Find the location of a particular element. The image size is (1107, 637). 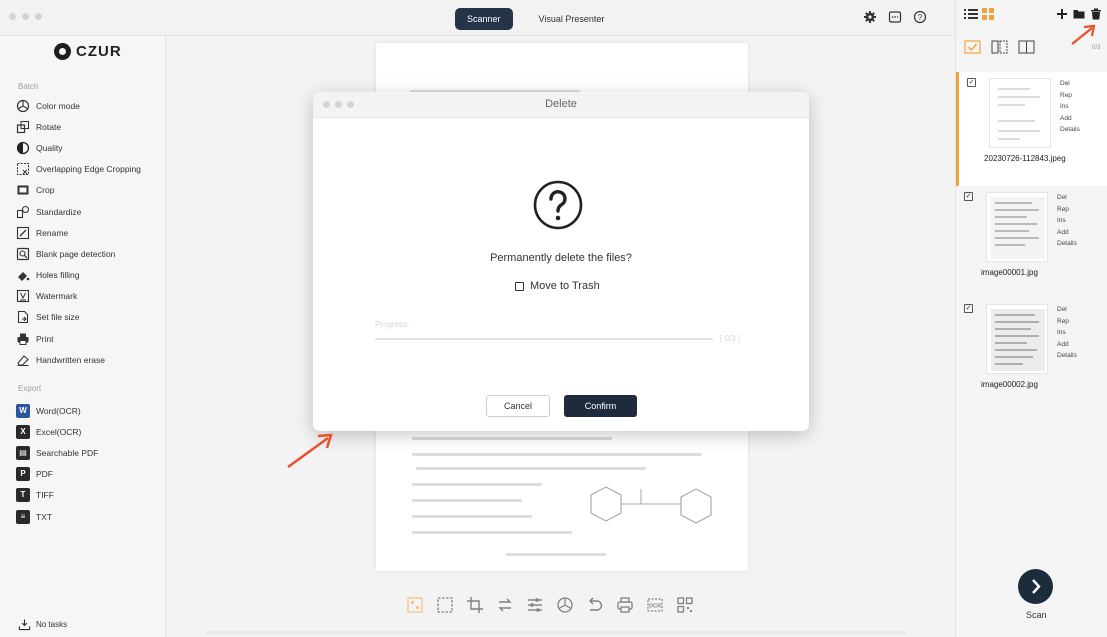

sidebar-item-label: Print is located at coordinates (45, 338).